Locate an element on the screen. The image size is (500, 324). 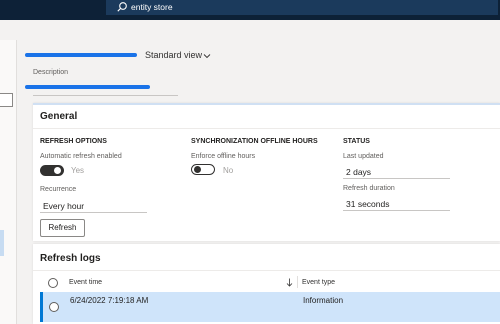
auto-refresh-toggle is located at coordinates (52, 170).